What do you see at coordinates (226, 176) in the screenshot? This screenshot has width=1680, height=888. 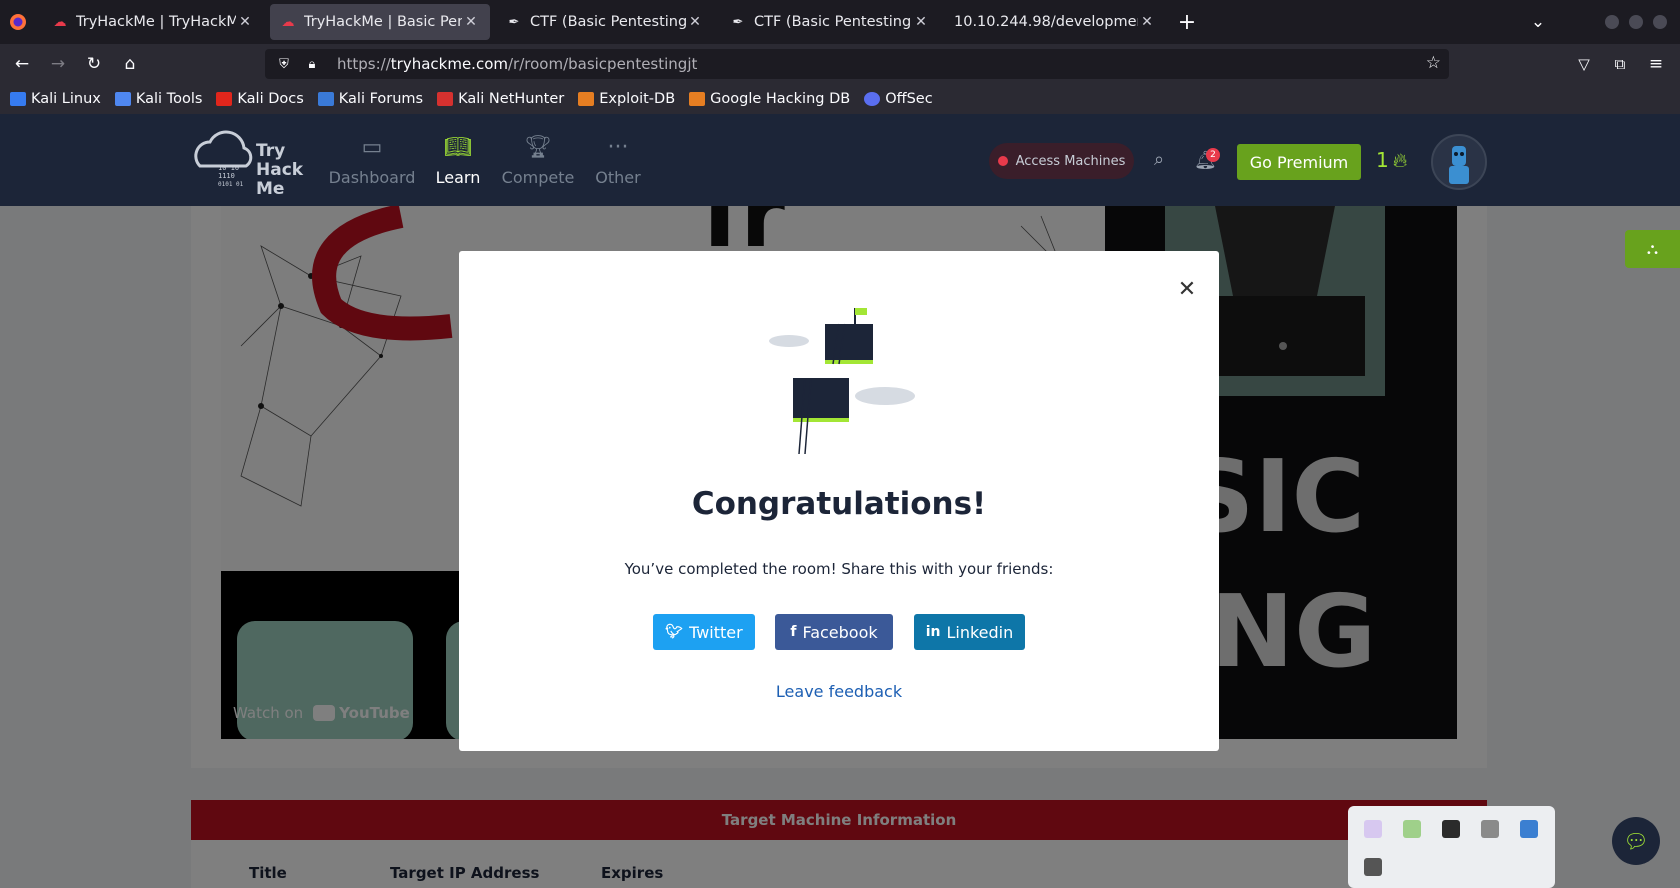 I see `svg-text: 1110` at bounding box center [226, 176].